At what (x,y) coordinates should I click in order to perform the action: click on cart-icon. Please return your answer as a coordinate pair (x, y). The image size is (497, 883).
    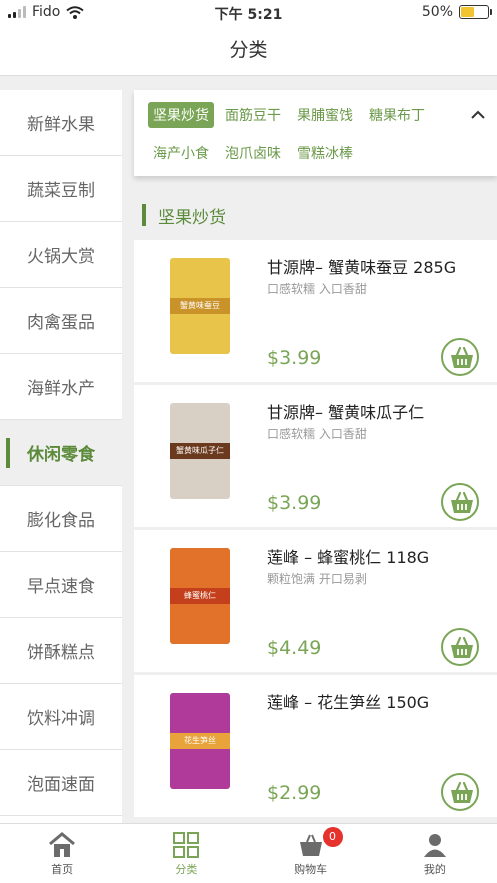
    Looking at the image, I should click on (311, 846).